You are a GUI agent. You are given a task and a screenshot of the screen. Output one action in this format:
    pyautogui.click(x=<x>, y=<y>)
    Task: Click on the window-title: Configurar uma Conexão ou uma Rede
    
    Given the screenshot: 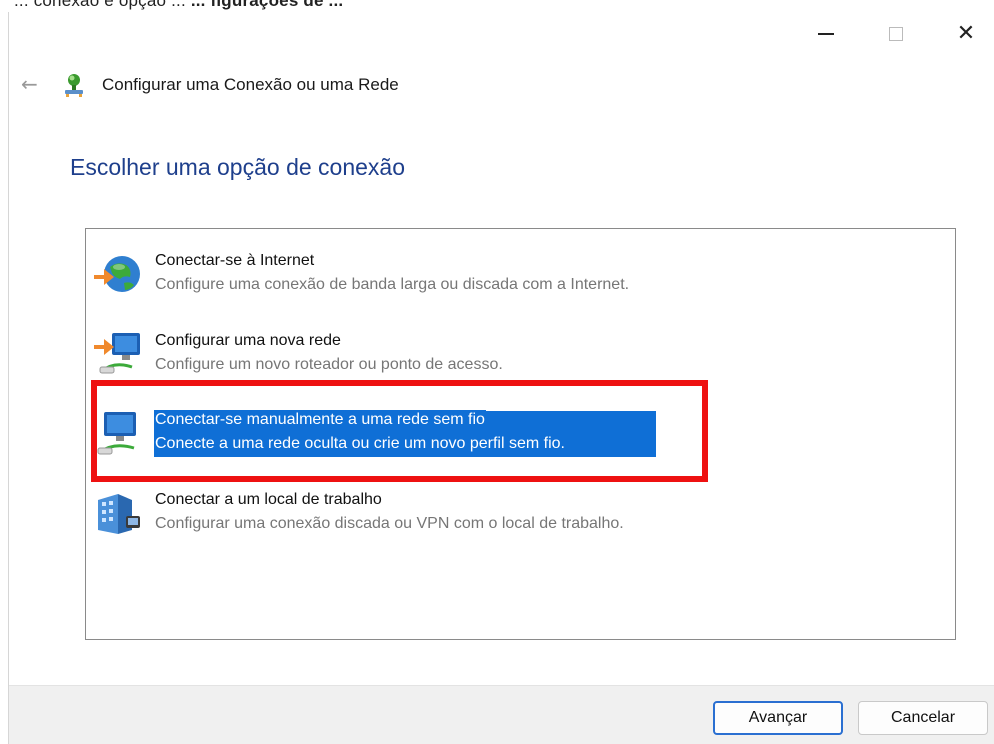 What is the action you would take?
    pyautogui.click(x=250, y=84)
    